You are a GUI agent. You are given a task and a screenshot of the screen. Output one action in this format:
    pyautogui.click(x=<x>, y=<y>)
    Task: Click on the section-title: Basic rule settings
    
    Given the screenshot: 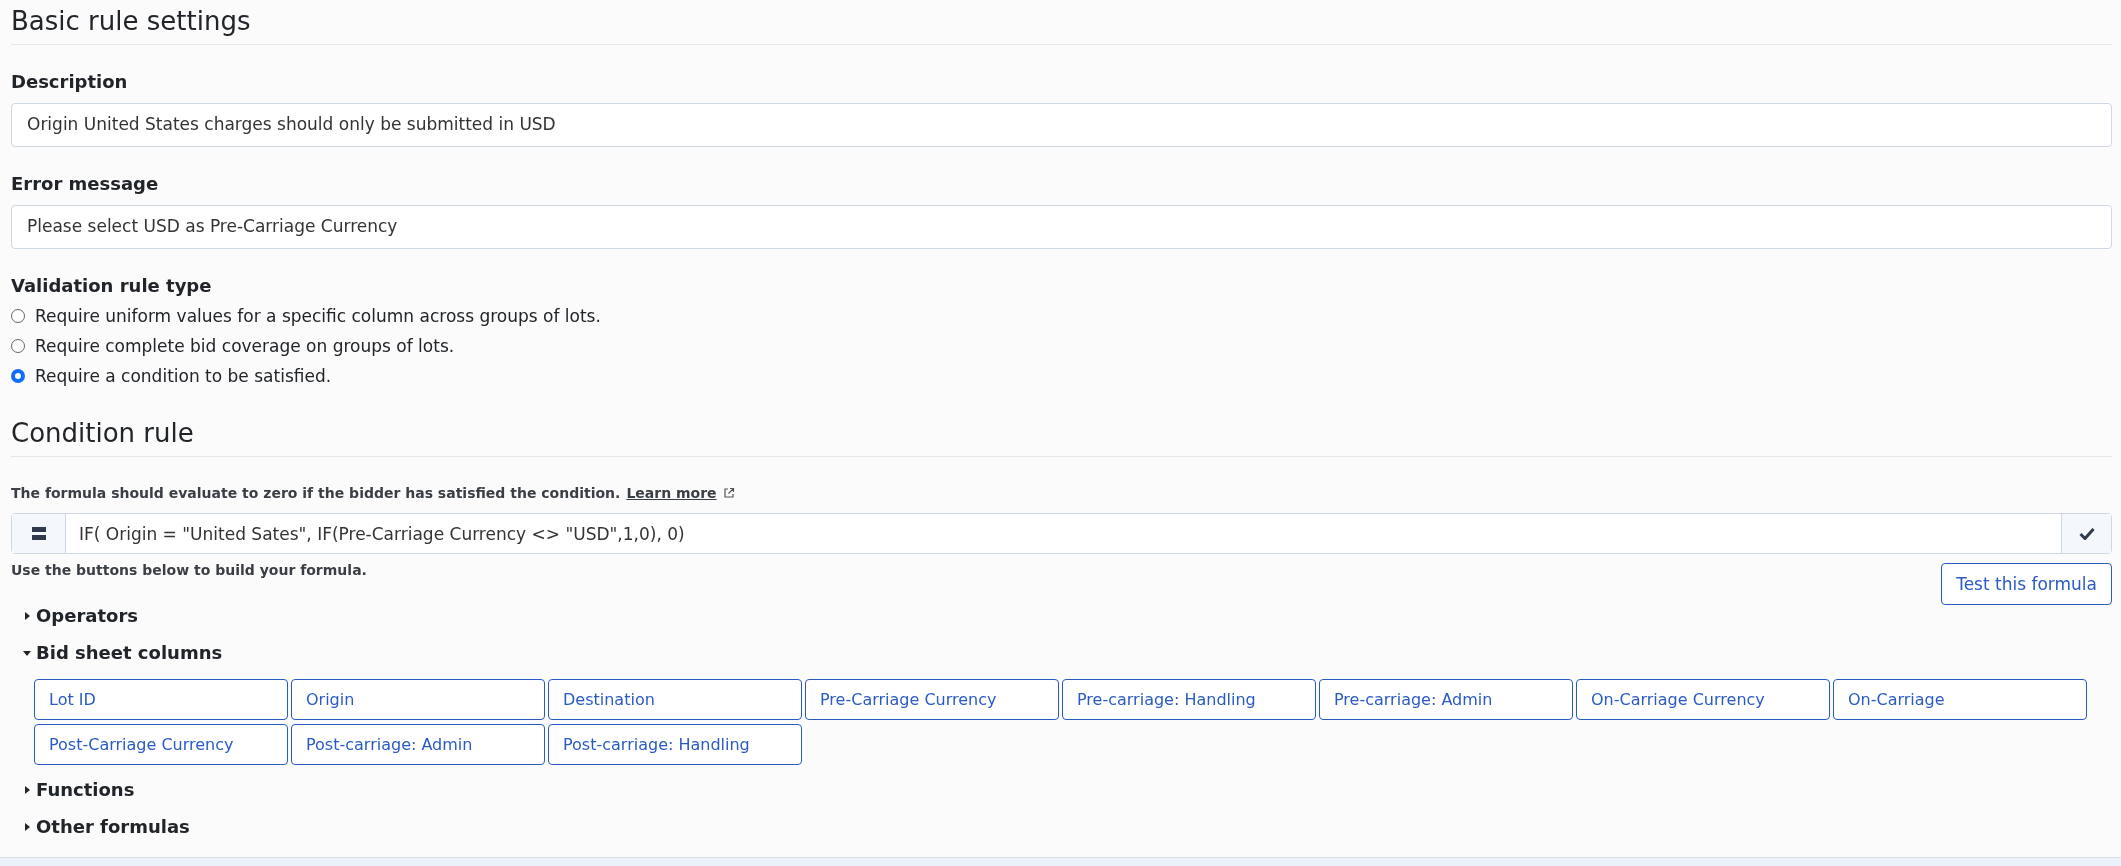 What is the action you would take?
    pyautogui.click(x=131, y=21)
    